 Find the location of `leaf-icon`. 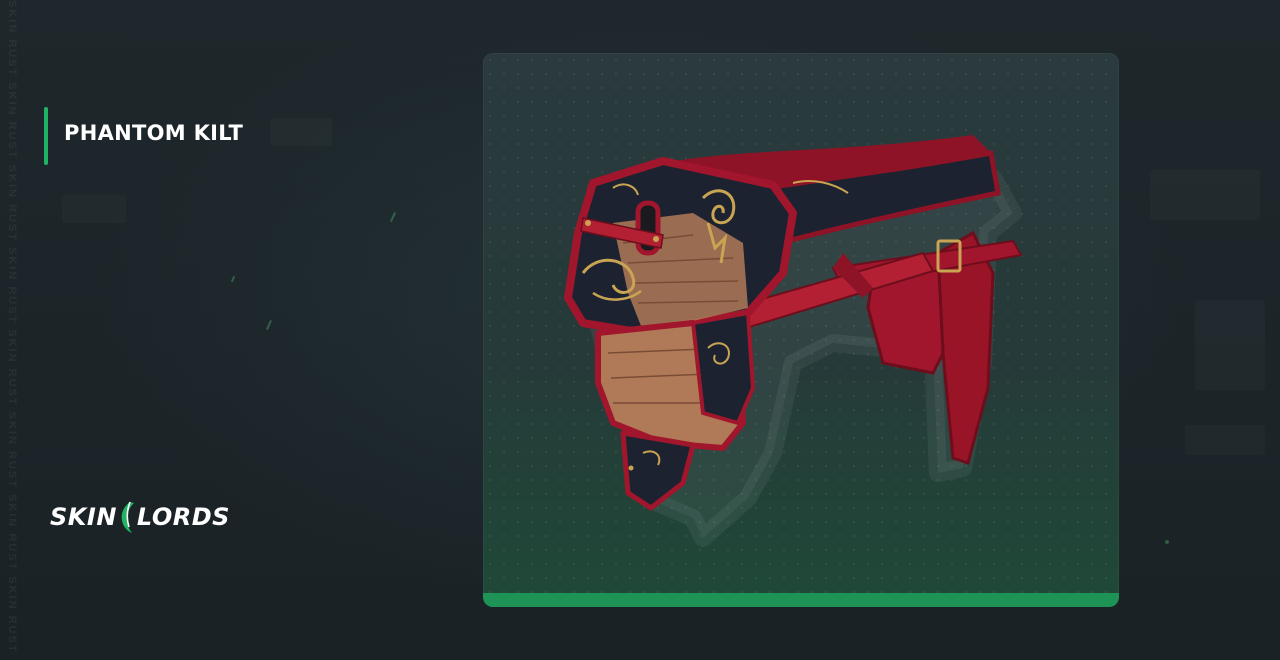

leaf-icon is located at coordinates (127, 517).